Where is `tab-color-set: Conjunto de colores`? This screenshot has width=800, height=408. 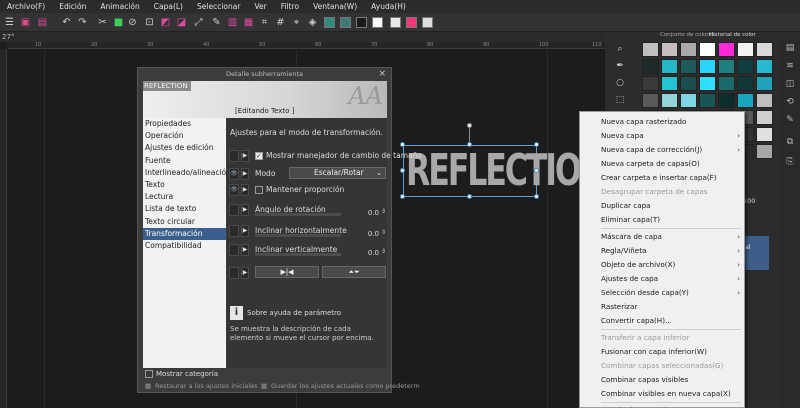
tab-color-set: Conjunto de colores is located at coordinates (687, 35).